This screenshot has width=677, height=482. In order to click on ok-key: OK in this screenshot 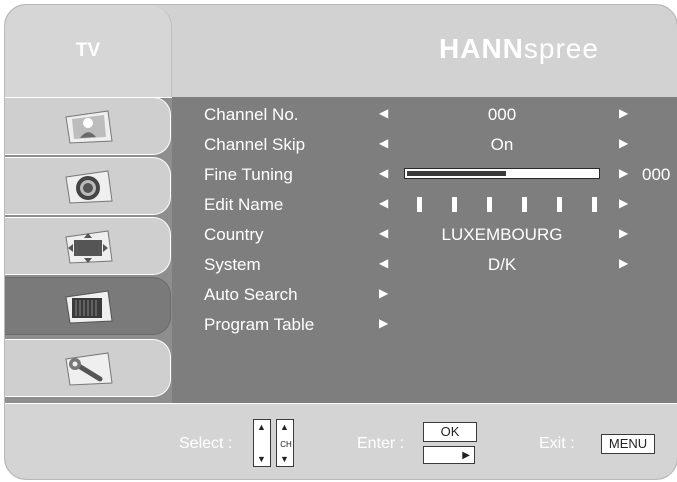, I will do `click(450, 432)`.